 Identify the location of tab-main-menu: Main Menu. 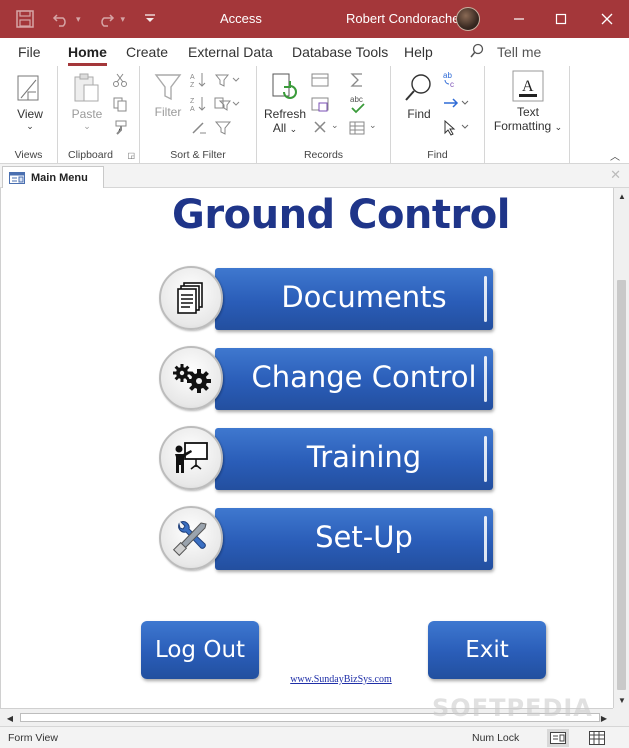
(53, 177).